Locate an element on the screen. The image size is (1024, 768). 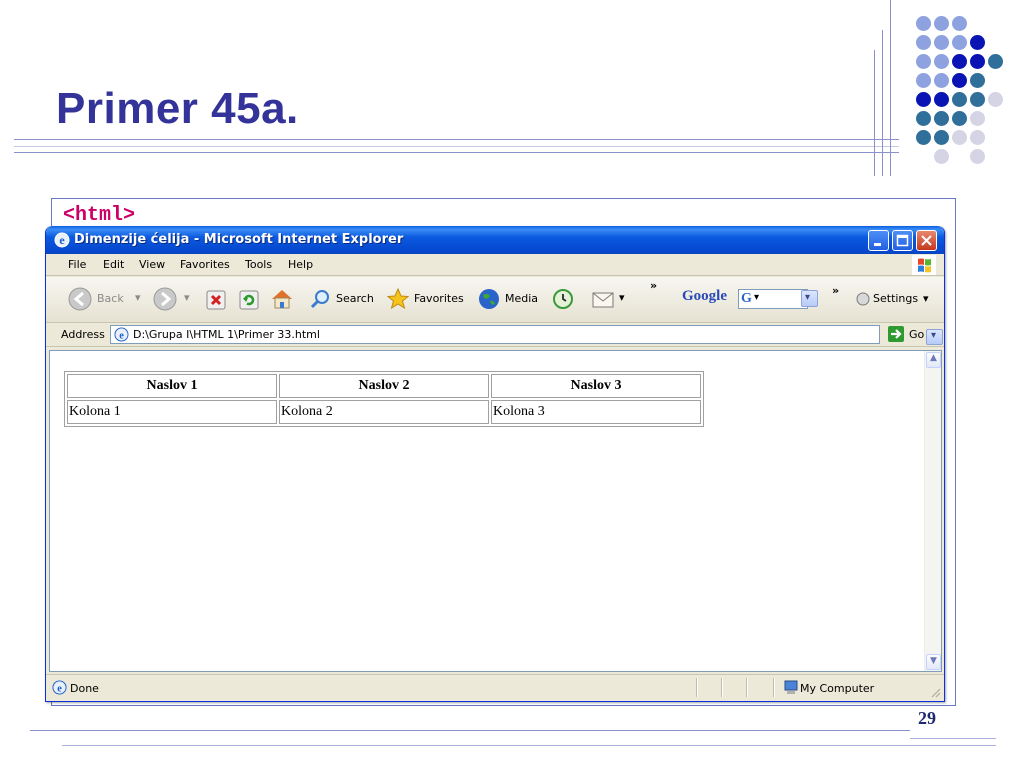
page-done-icon: e is located at coordinates (59, 687).